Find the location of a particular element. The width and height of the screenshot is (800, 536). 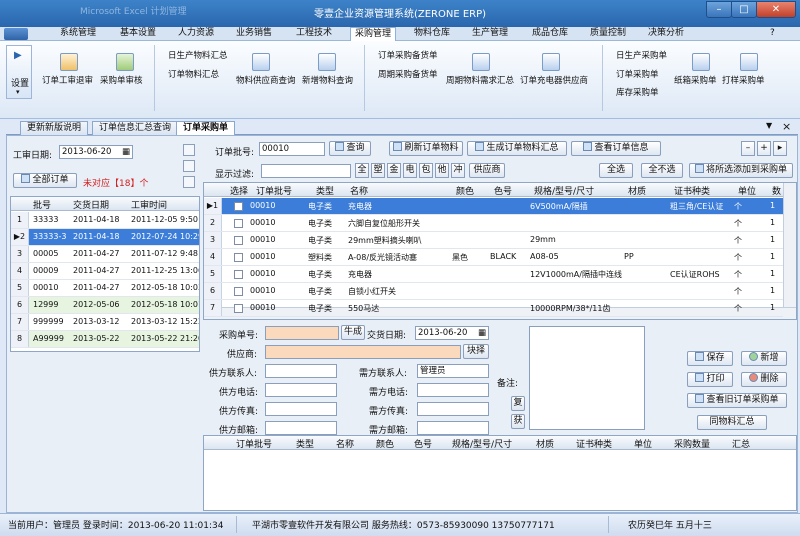

delete-button: 删除 is located at coordinates (764, 379).